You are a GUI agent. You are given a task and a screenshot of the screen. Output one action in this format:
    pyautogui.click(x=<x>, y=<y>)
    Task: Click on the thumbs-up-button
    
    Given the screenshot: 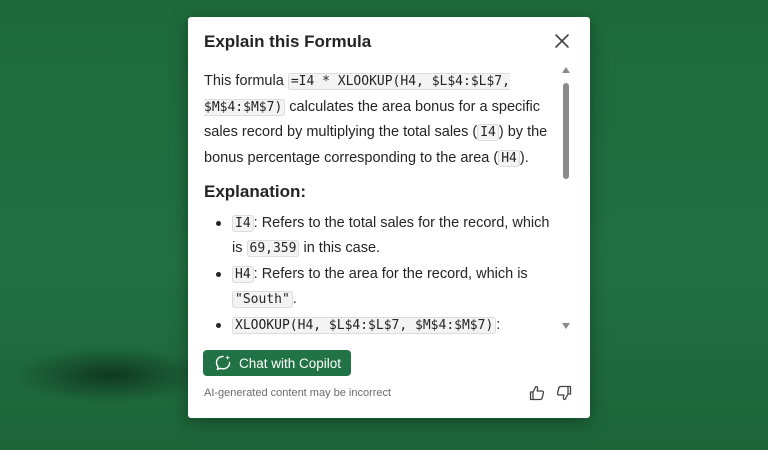 What is the action you would take?
    pyautogui.click(x=537, y=393)
    